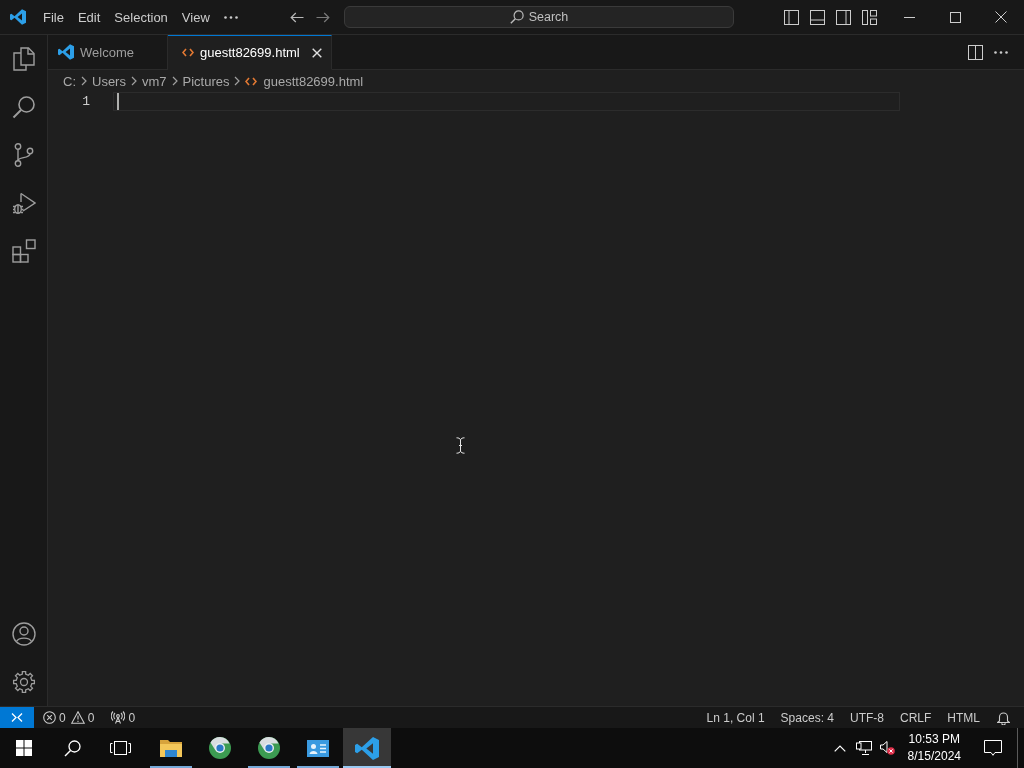 The image size is (1024, 768). What do you see at coordinates (23, 155) in the screenshot?
I see `branch-icon` at bounding box center [23, 155].